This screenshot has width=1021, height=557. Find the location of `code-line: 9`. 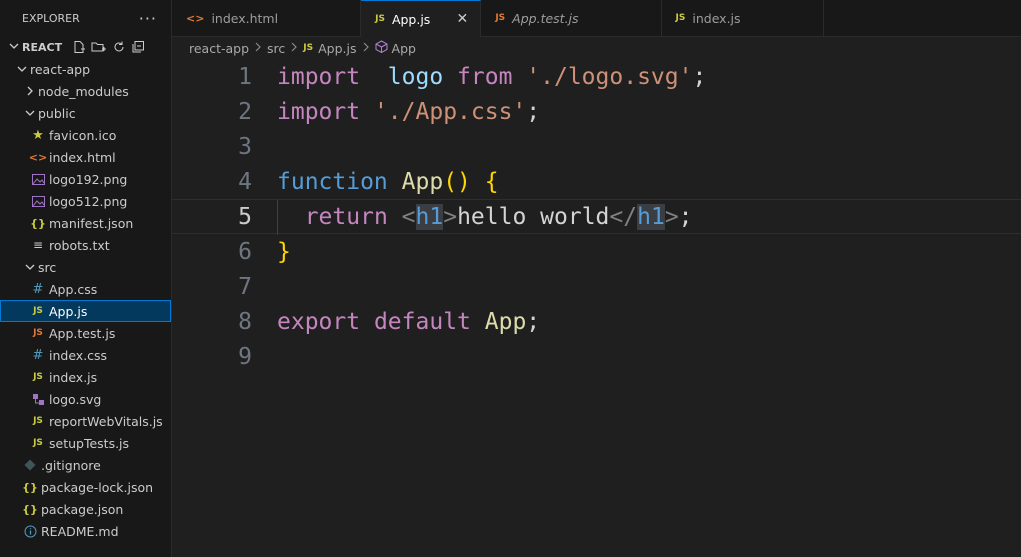

code-line: 9 is located at coordinates (596, 356).